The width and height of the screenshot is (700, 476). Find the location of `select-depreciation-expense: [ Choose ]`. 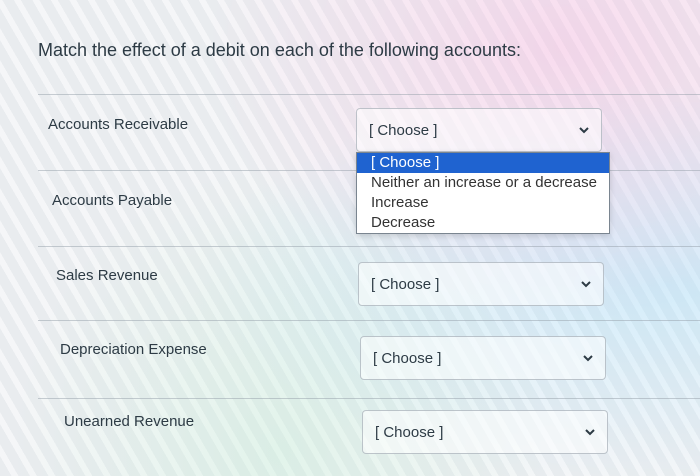

select-depreciation-expense: [ Choose ] is located at coordinates (483, 358).